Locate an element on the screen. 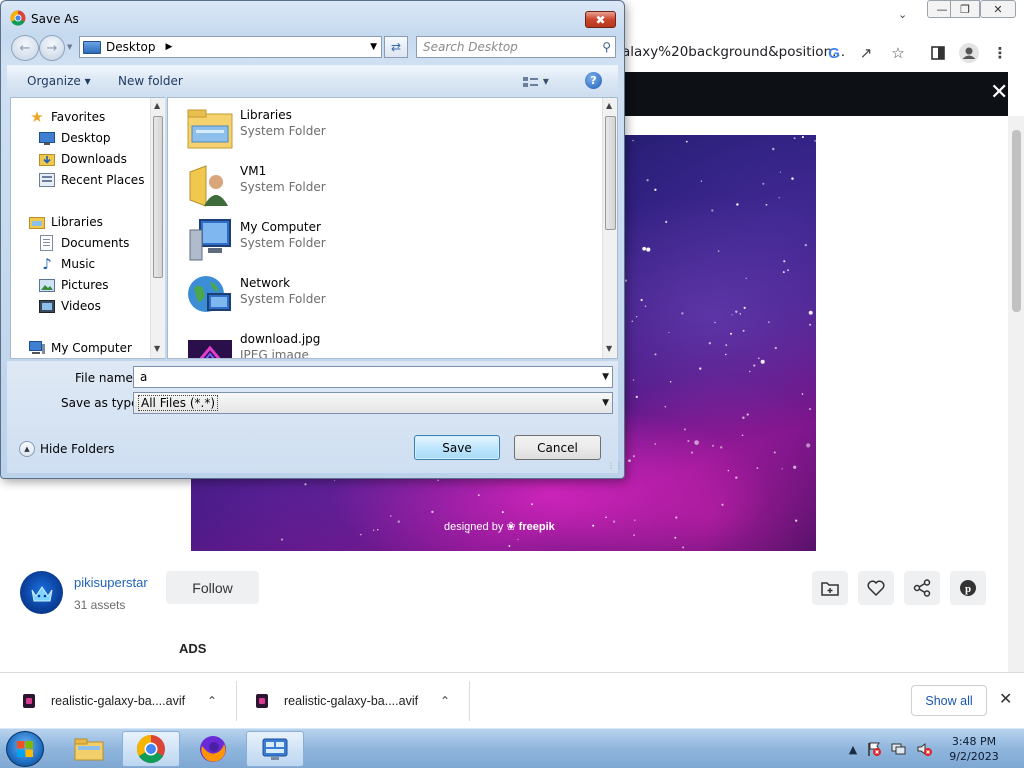 This screenshot has width=1024, height=768. add-to-collection-button is located at coordinates (830, 588).